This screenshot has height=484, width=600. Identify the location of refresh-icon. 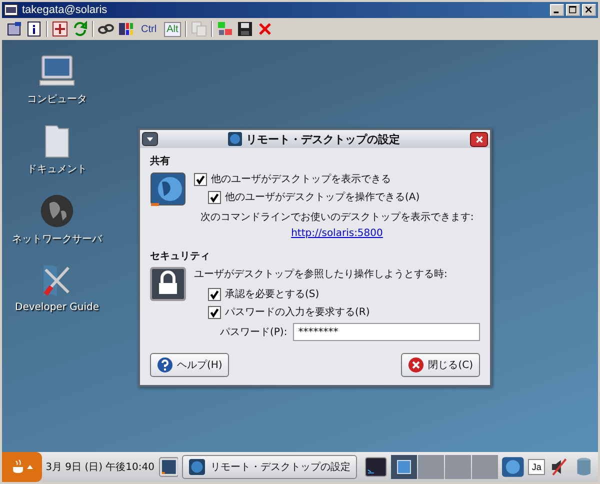
(80, 29).